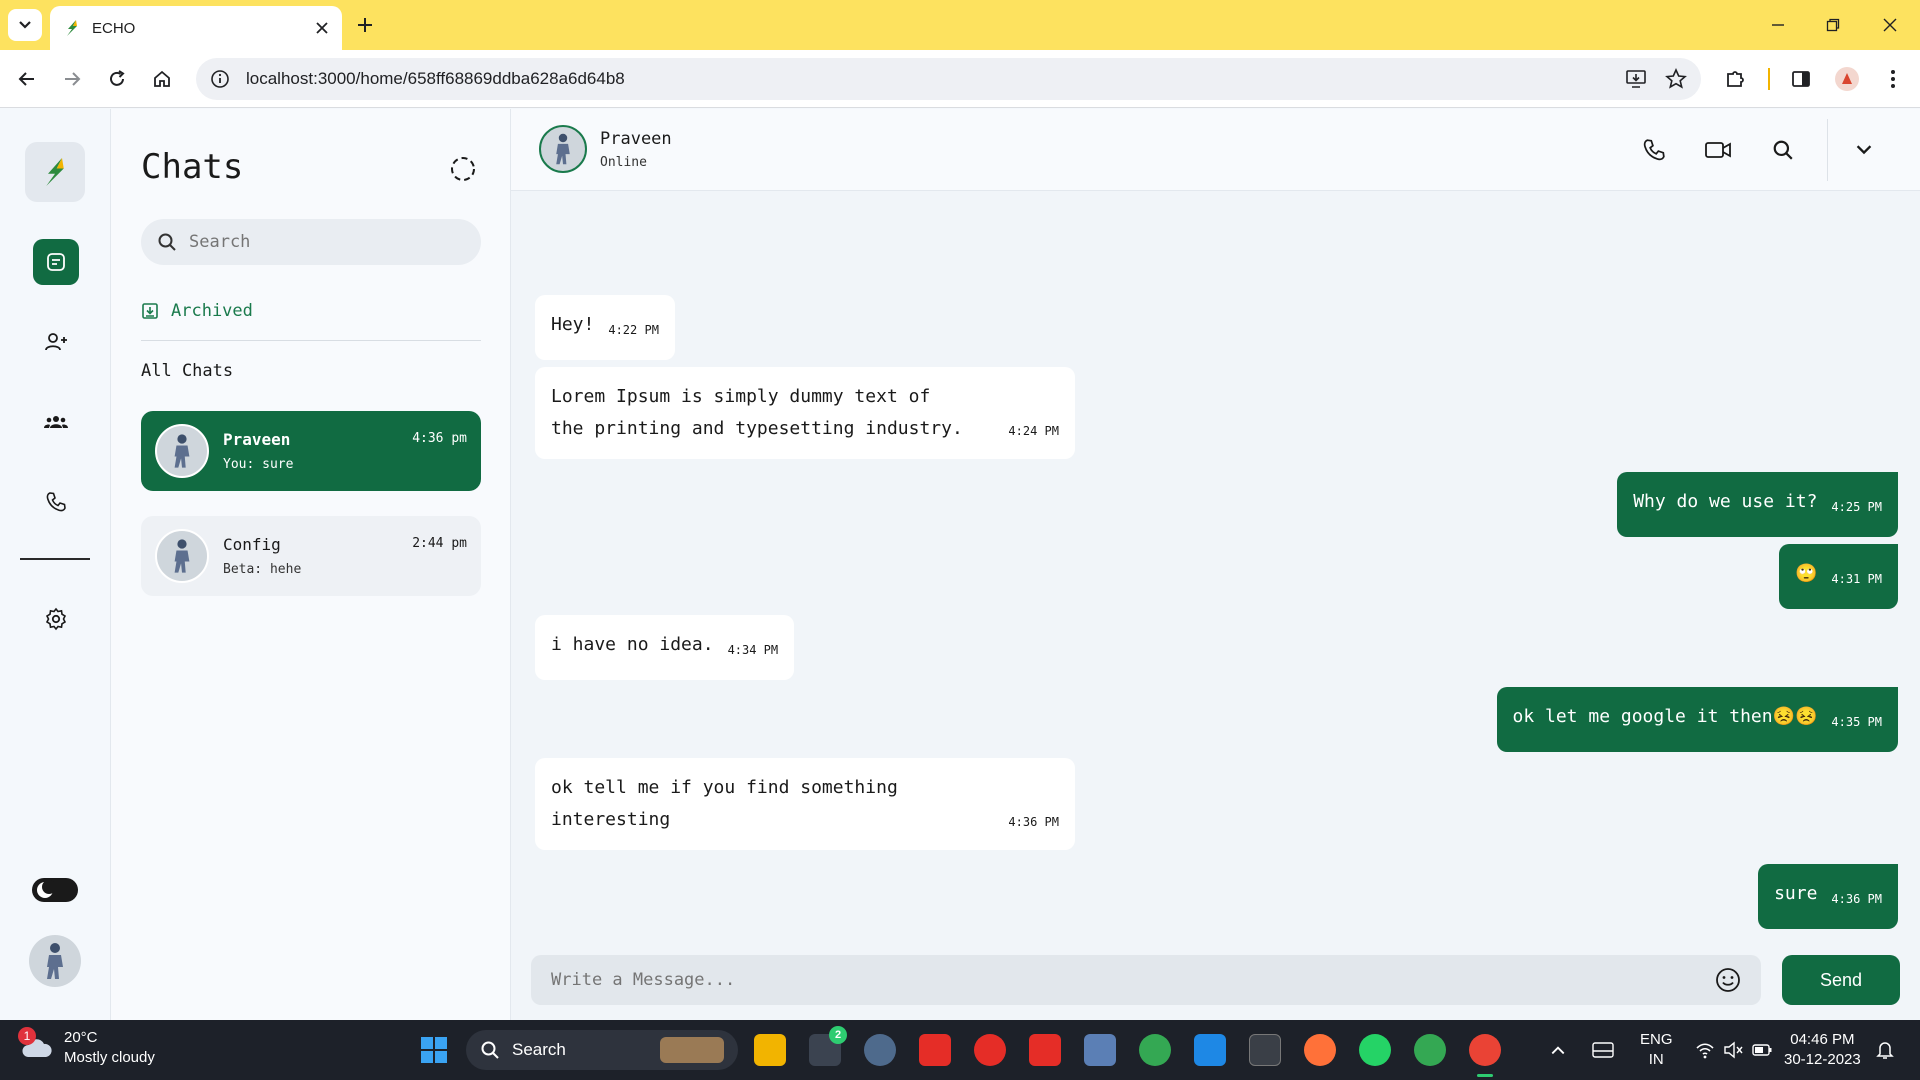 This screenshot has height=1080, width=1920. What do you see at coordinates (1430, 1050) in the screenshot?
I see `chrome-profile-app-icon` at bounding box center [1430, 1050].